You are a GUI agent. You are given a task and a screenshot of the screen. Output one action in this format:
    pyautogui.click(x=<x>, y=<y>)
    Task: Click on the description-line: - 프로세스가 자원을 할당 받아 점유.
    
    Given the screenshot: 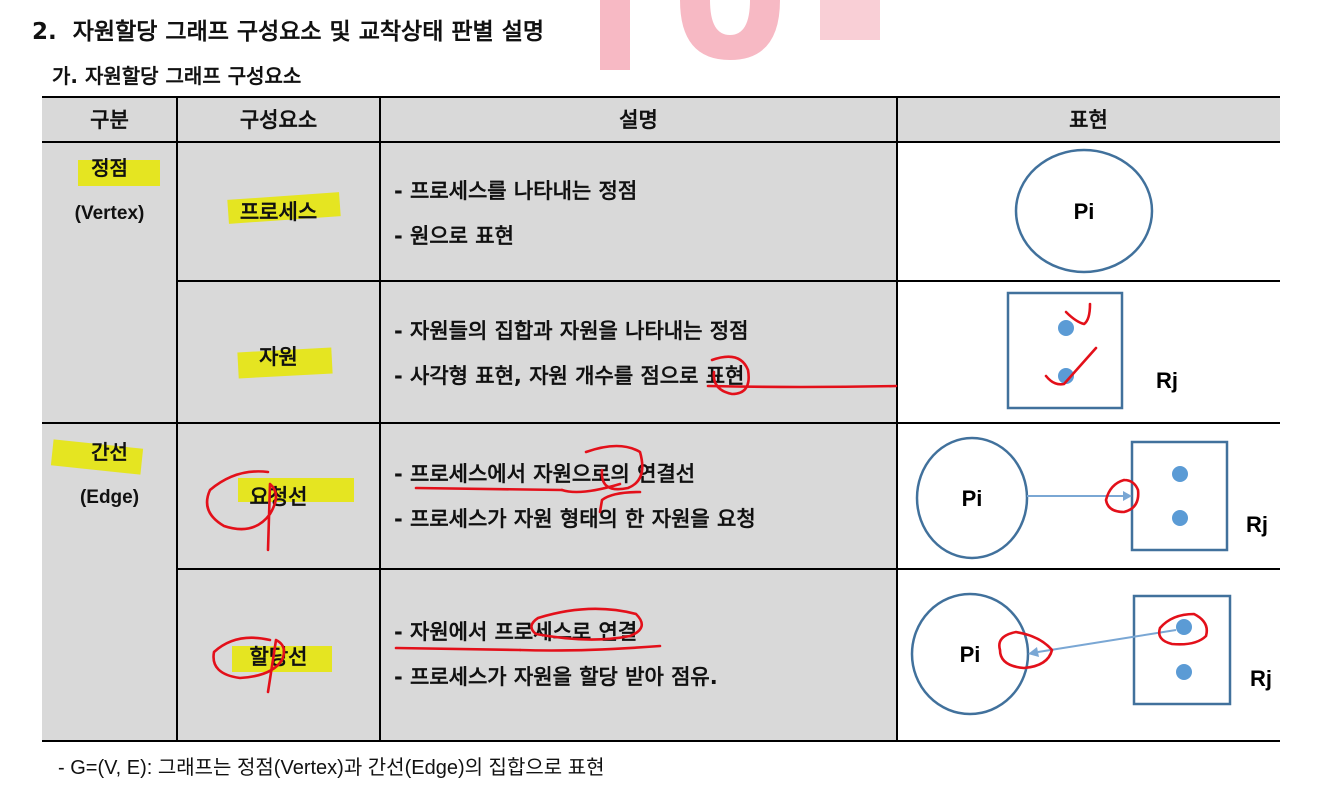 What is the action you would take?
    pyautogui.click(x=556, y=677)
    